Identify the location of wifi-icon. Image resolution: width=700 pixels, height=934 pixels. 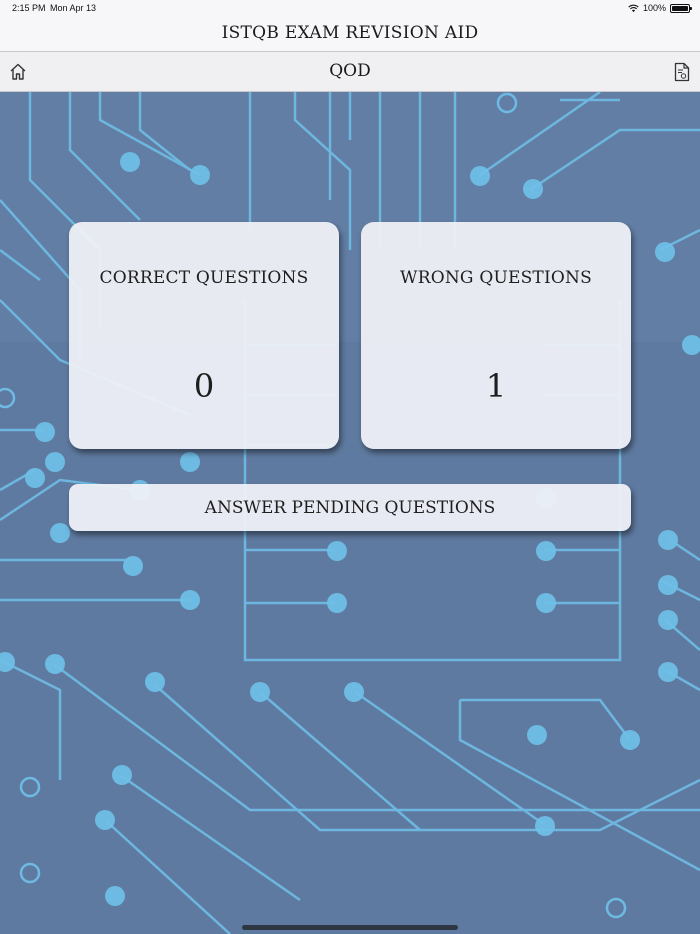
(633, 8).